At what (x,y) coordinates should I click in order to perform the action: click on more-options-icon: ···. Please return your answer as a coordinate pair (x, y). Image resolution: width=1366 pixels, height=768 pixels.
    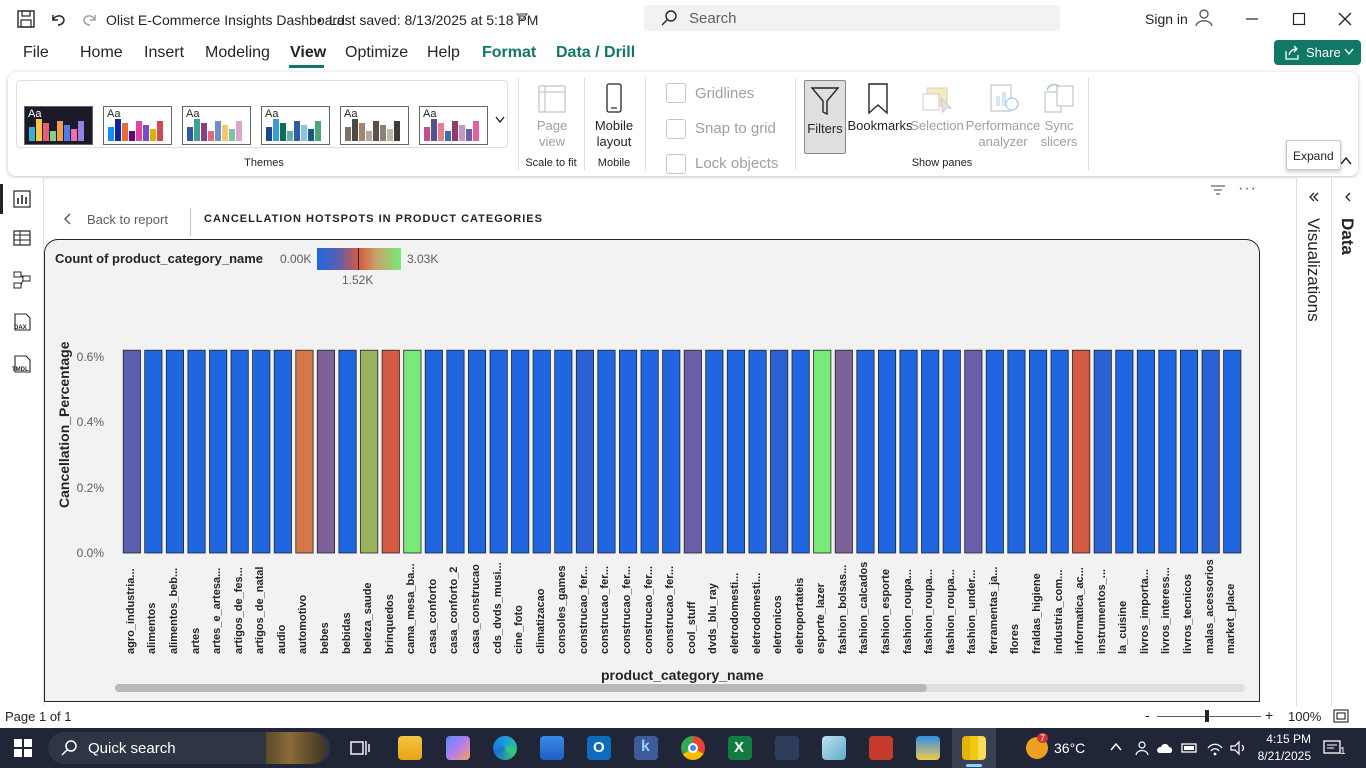
    Looking at the image, I should click on (1247, 189).